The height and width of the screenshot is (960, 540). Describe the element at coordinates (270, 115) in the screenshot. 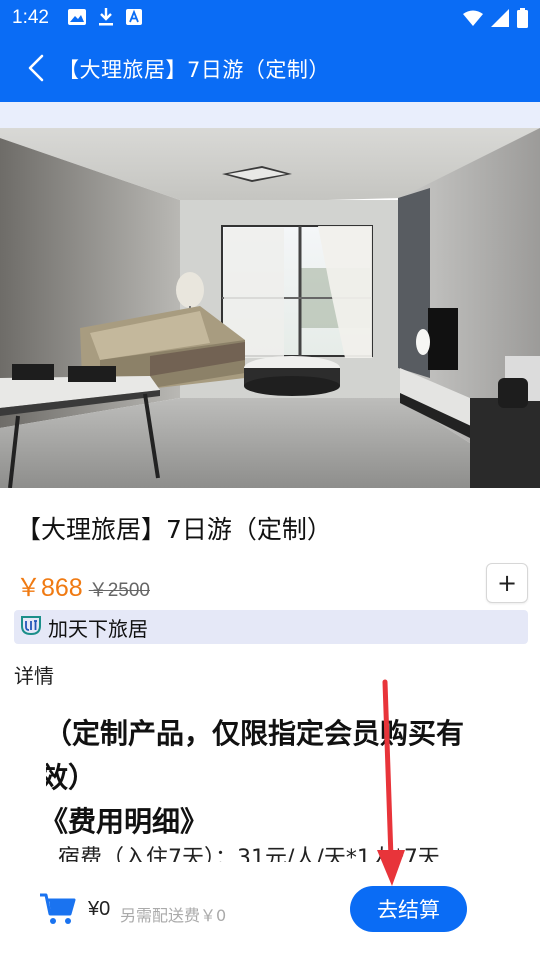

I see `image-top-strip` at that location.